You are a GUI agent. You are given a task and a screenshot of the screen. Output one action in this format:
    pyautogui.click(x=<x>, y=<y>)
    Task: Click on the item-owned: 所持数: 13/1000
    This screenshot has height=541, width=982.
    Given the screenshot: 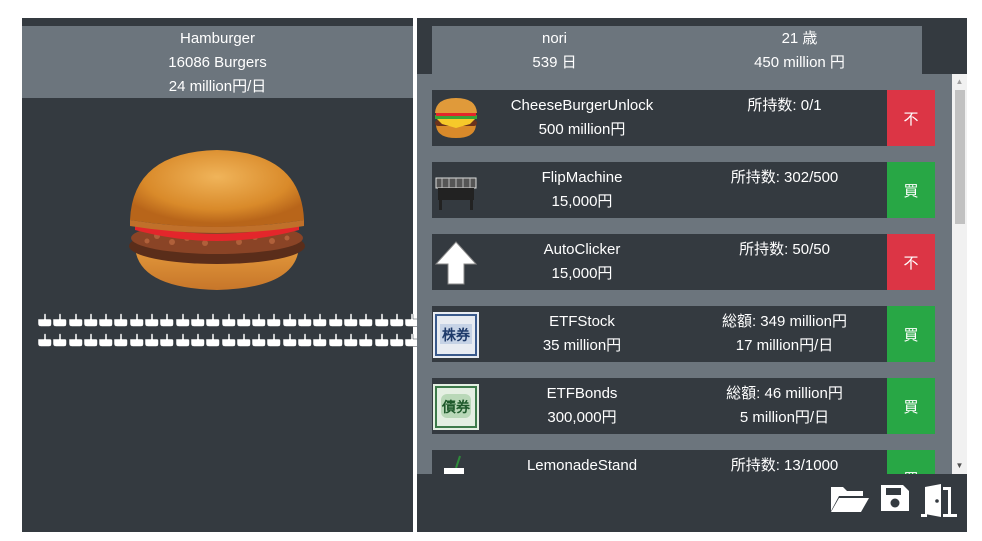 What is the action you would take?
    pyautogui.click(x=784, y=465)
    